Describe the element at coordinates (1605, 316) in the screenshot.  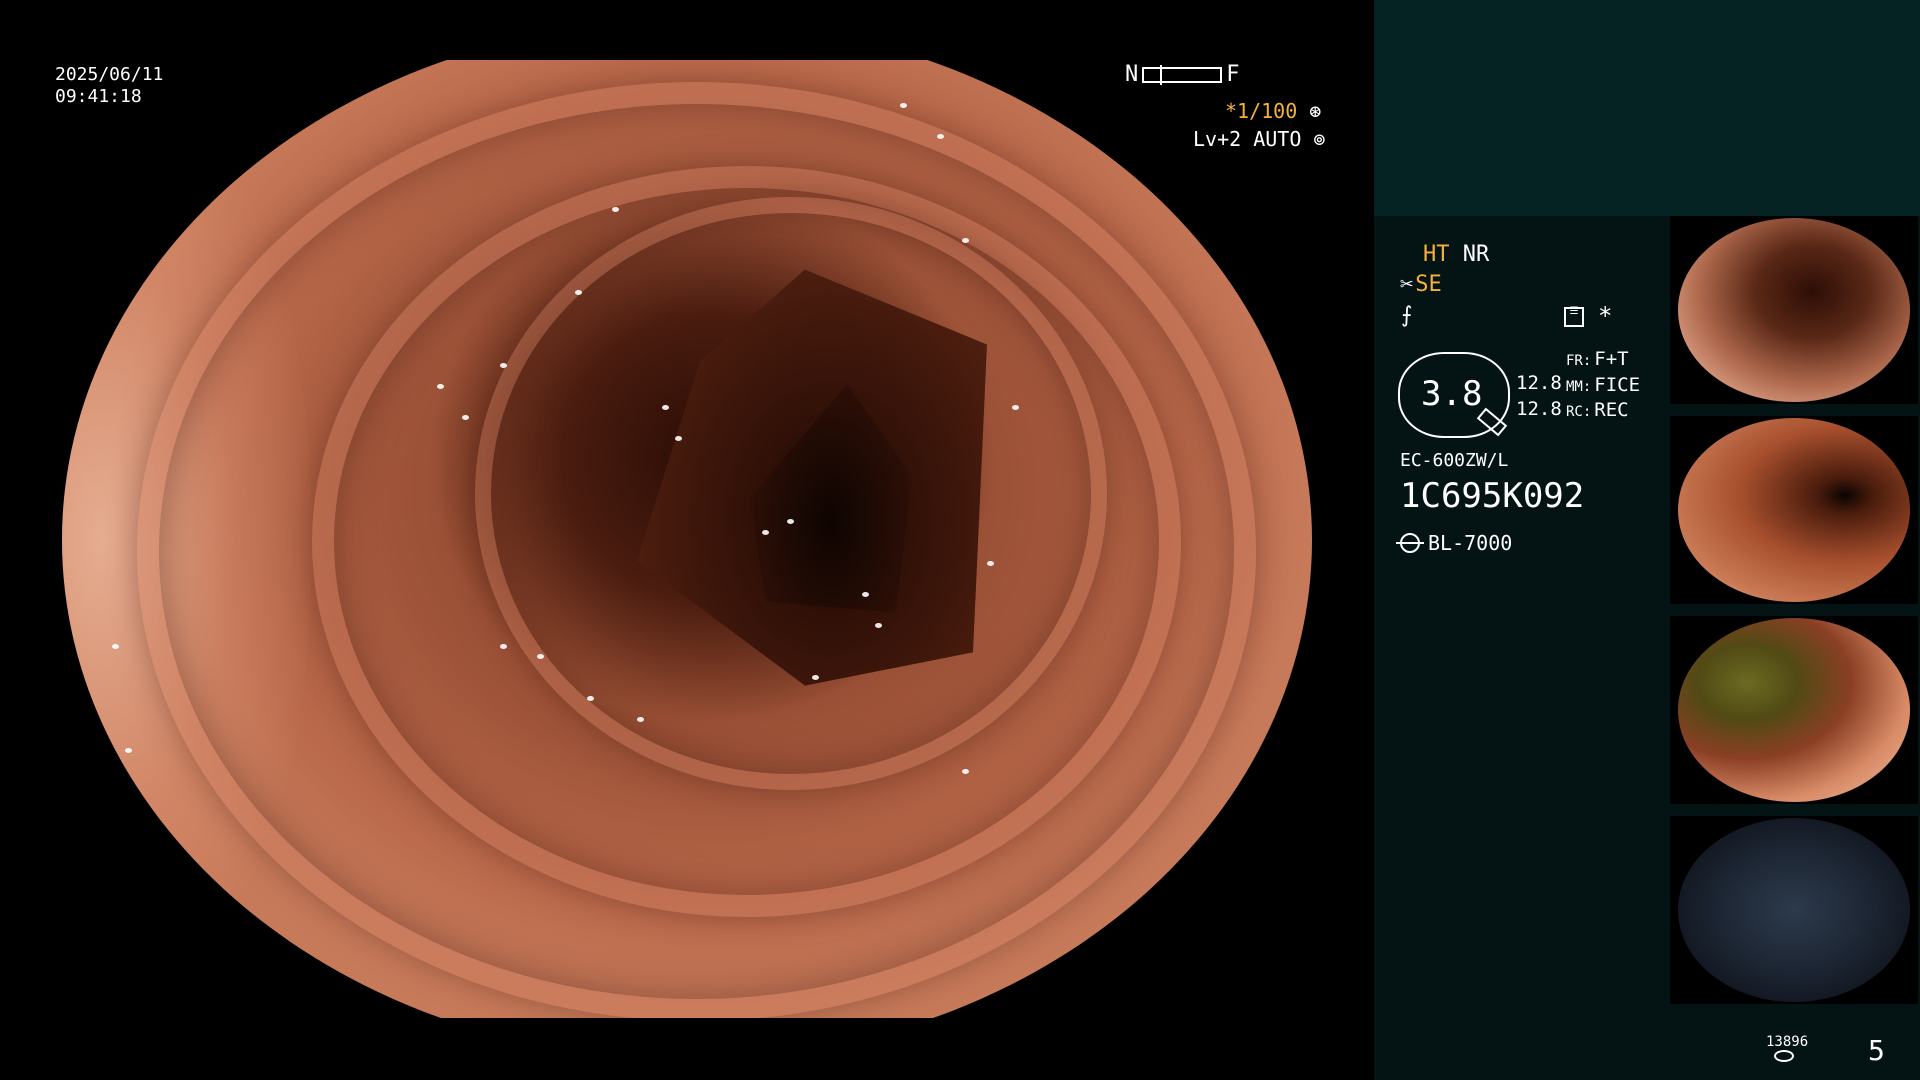
I see `asterisk-mark: *` at that location.